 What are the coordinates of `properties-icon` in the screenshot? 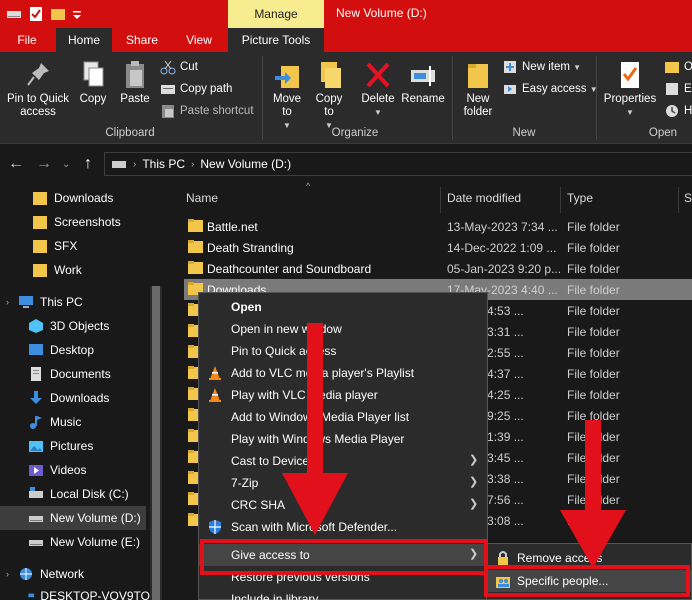 It's located at (630, 75).